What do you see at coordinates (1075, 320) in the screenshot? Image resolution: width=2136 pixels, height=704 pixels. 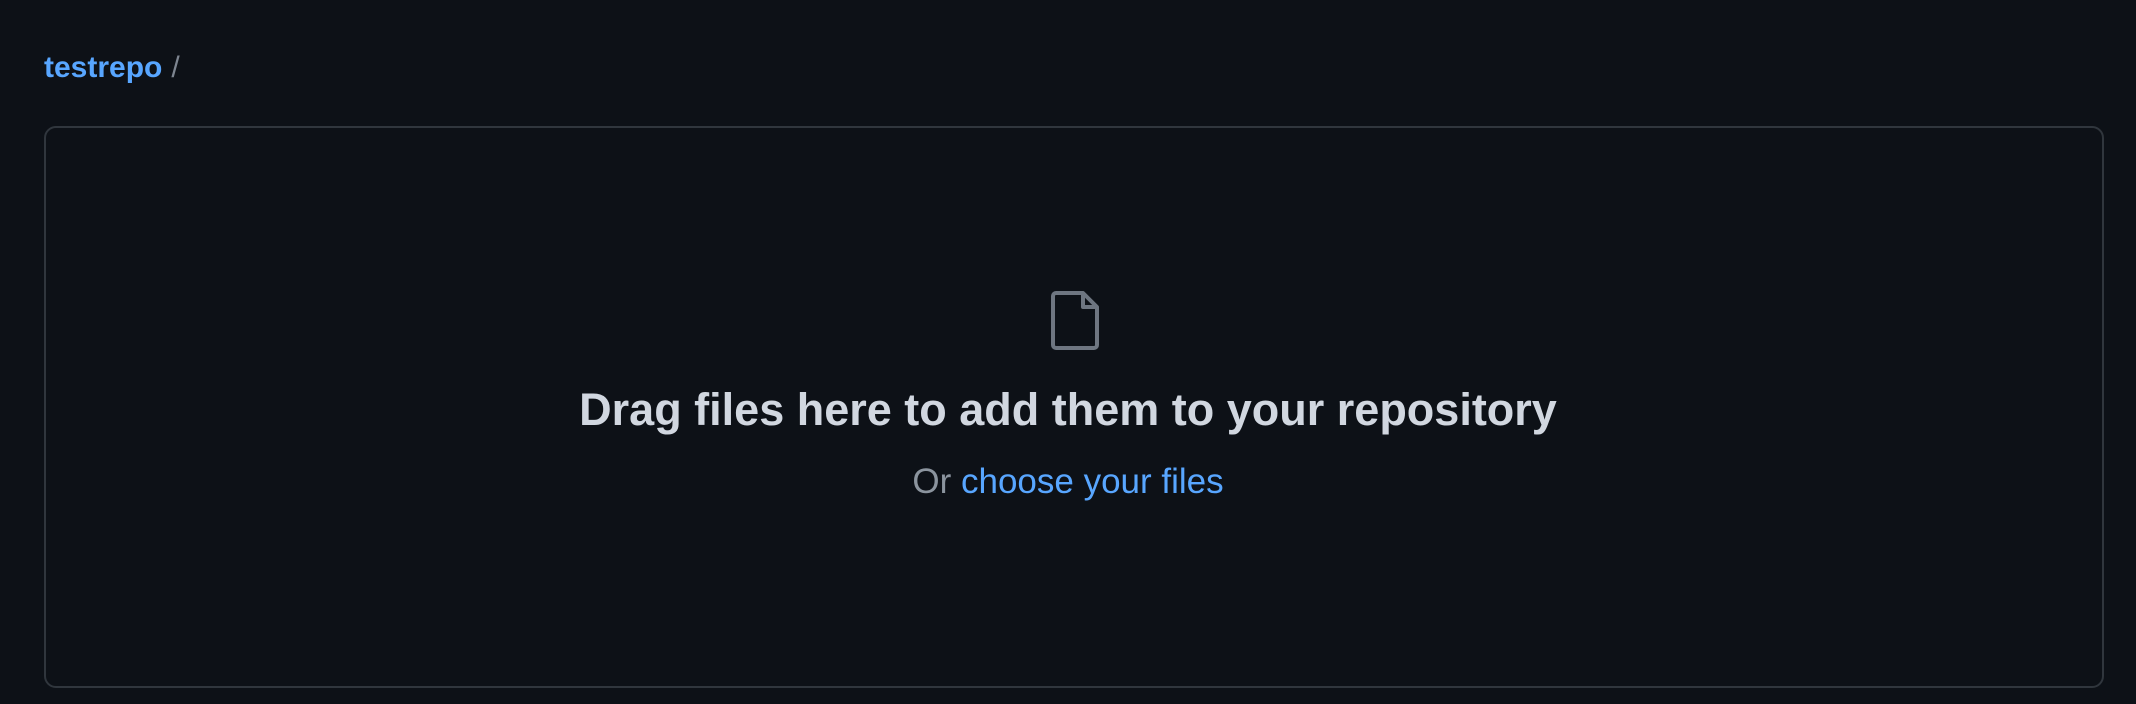 I see `file-icon` at bounding box center [1075, 320].